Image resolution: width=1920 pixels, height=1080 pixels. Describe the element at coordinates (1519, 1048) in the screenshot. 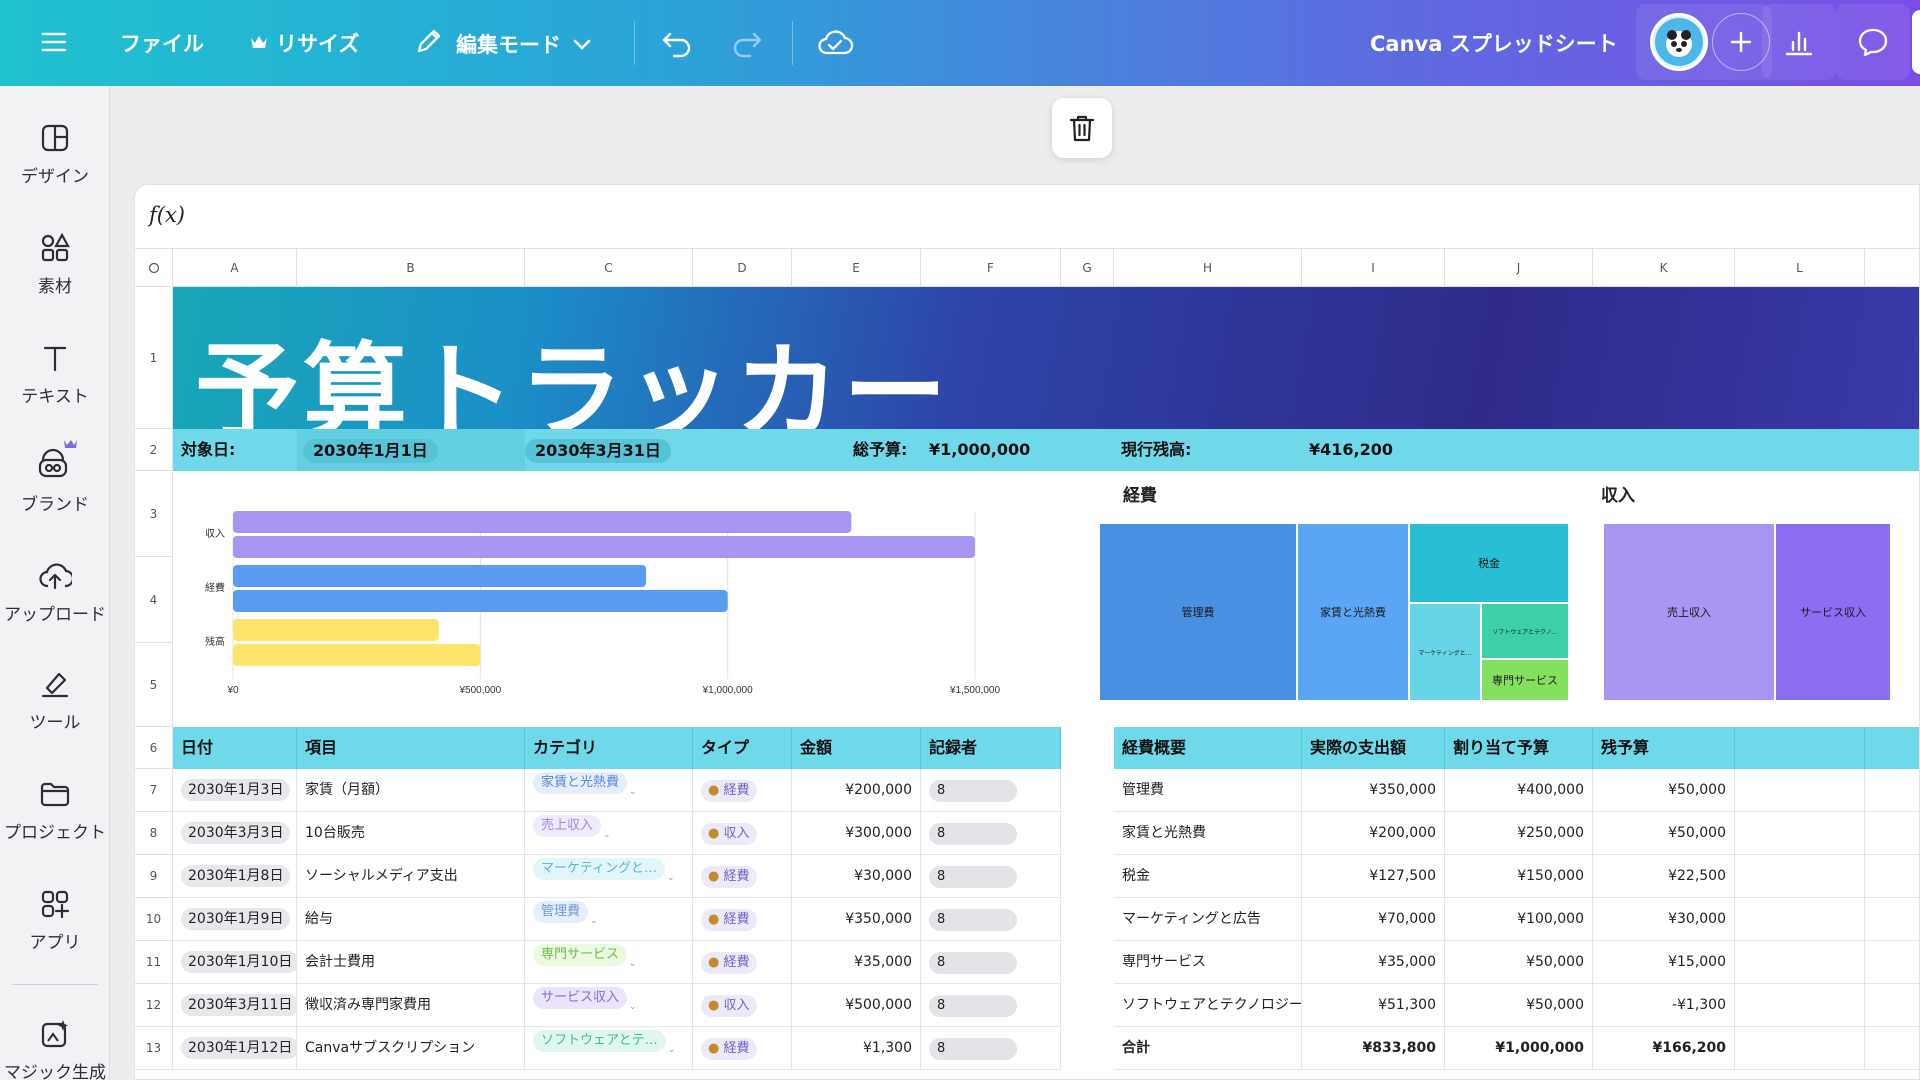

I see `cell-budget: ¥1,000,000` at that location.